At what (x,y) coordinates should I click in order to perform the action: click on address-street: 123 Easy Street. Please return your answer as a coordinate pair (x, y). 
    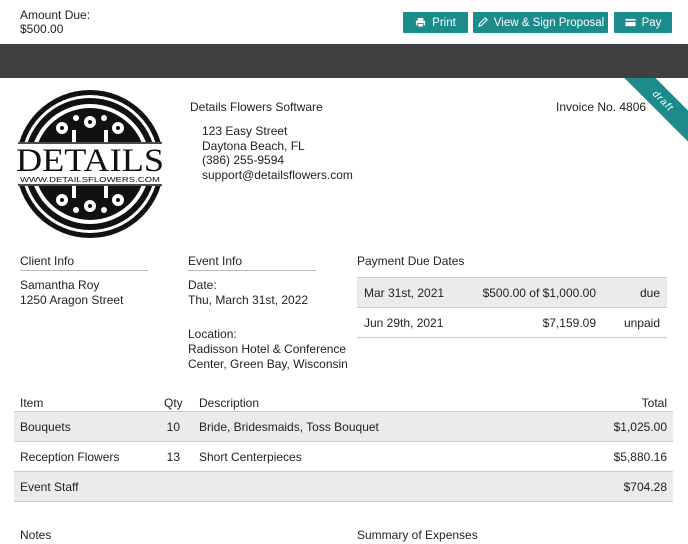
    Looking at the image, I should click on (245, 131).